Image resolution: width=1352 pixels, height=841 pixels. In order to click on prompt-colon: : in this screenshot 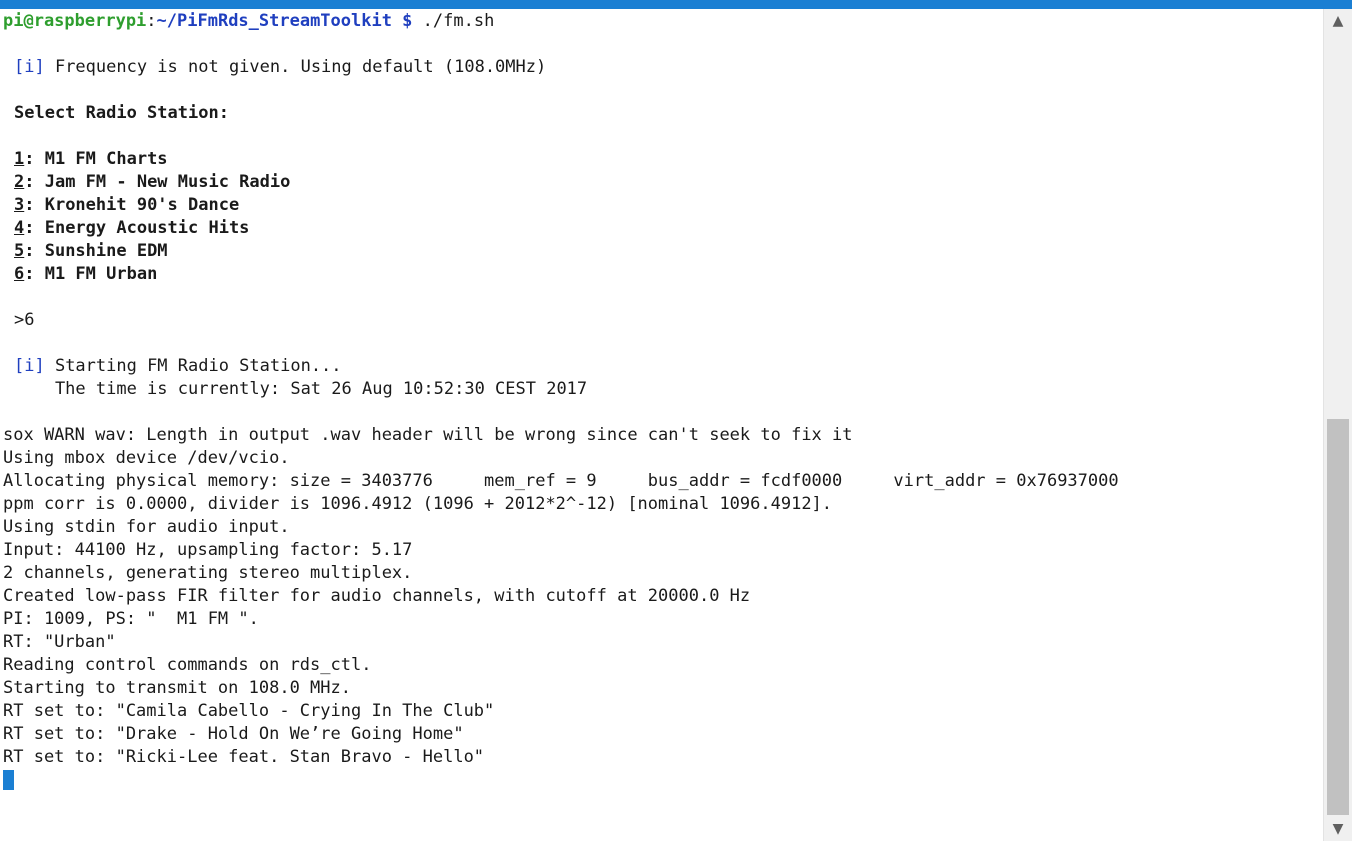, I will do `click(151, 21)`.